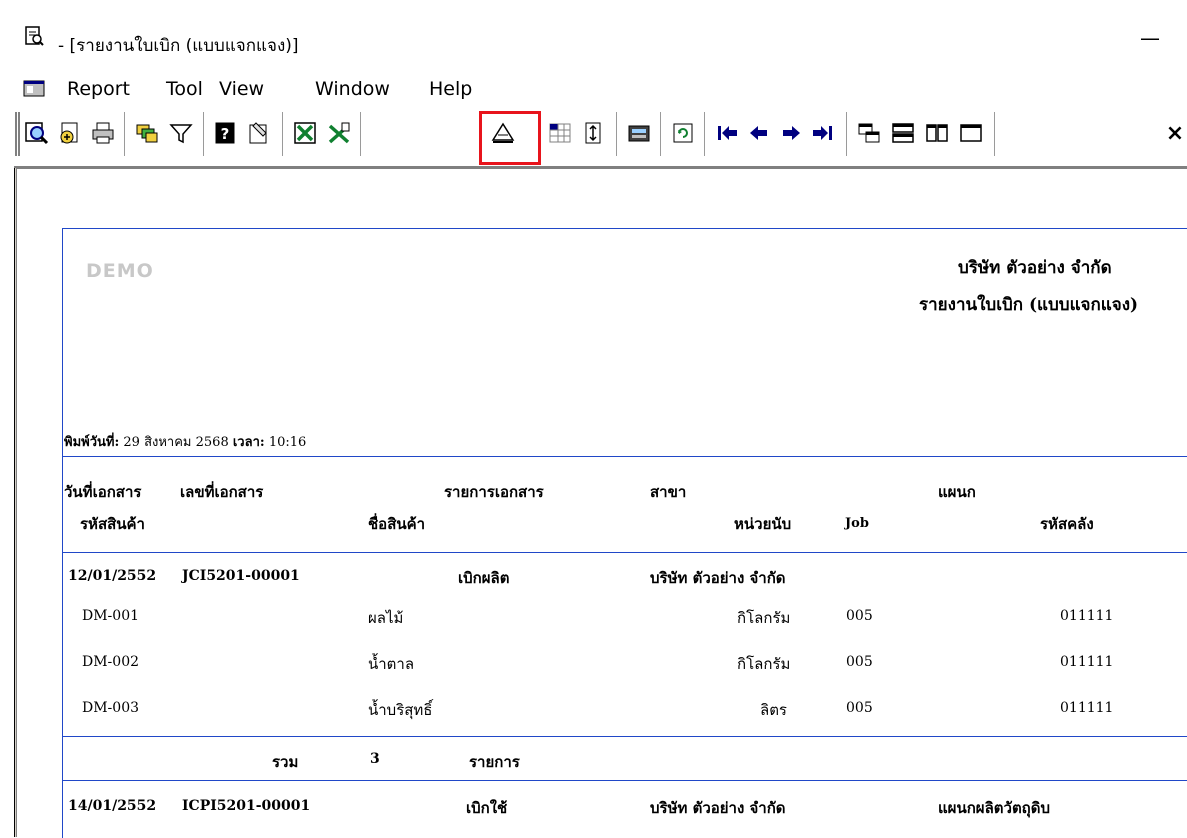 This screenshot has height=838, width=1187. Describe the element at coordinates (639, 133) in the screenshot. I see `calculator-icon` at that location.